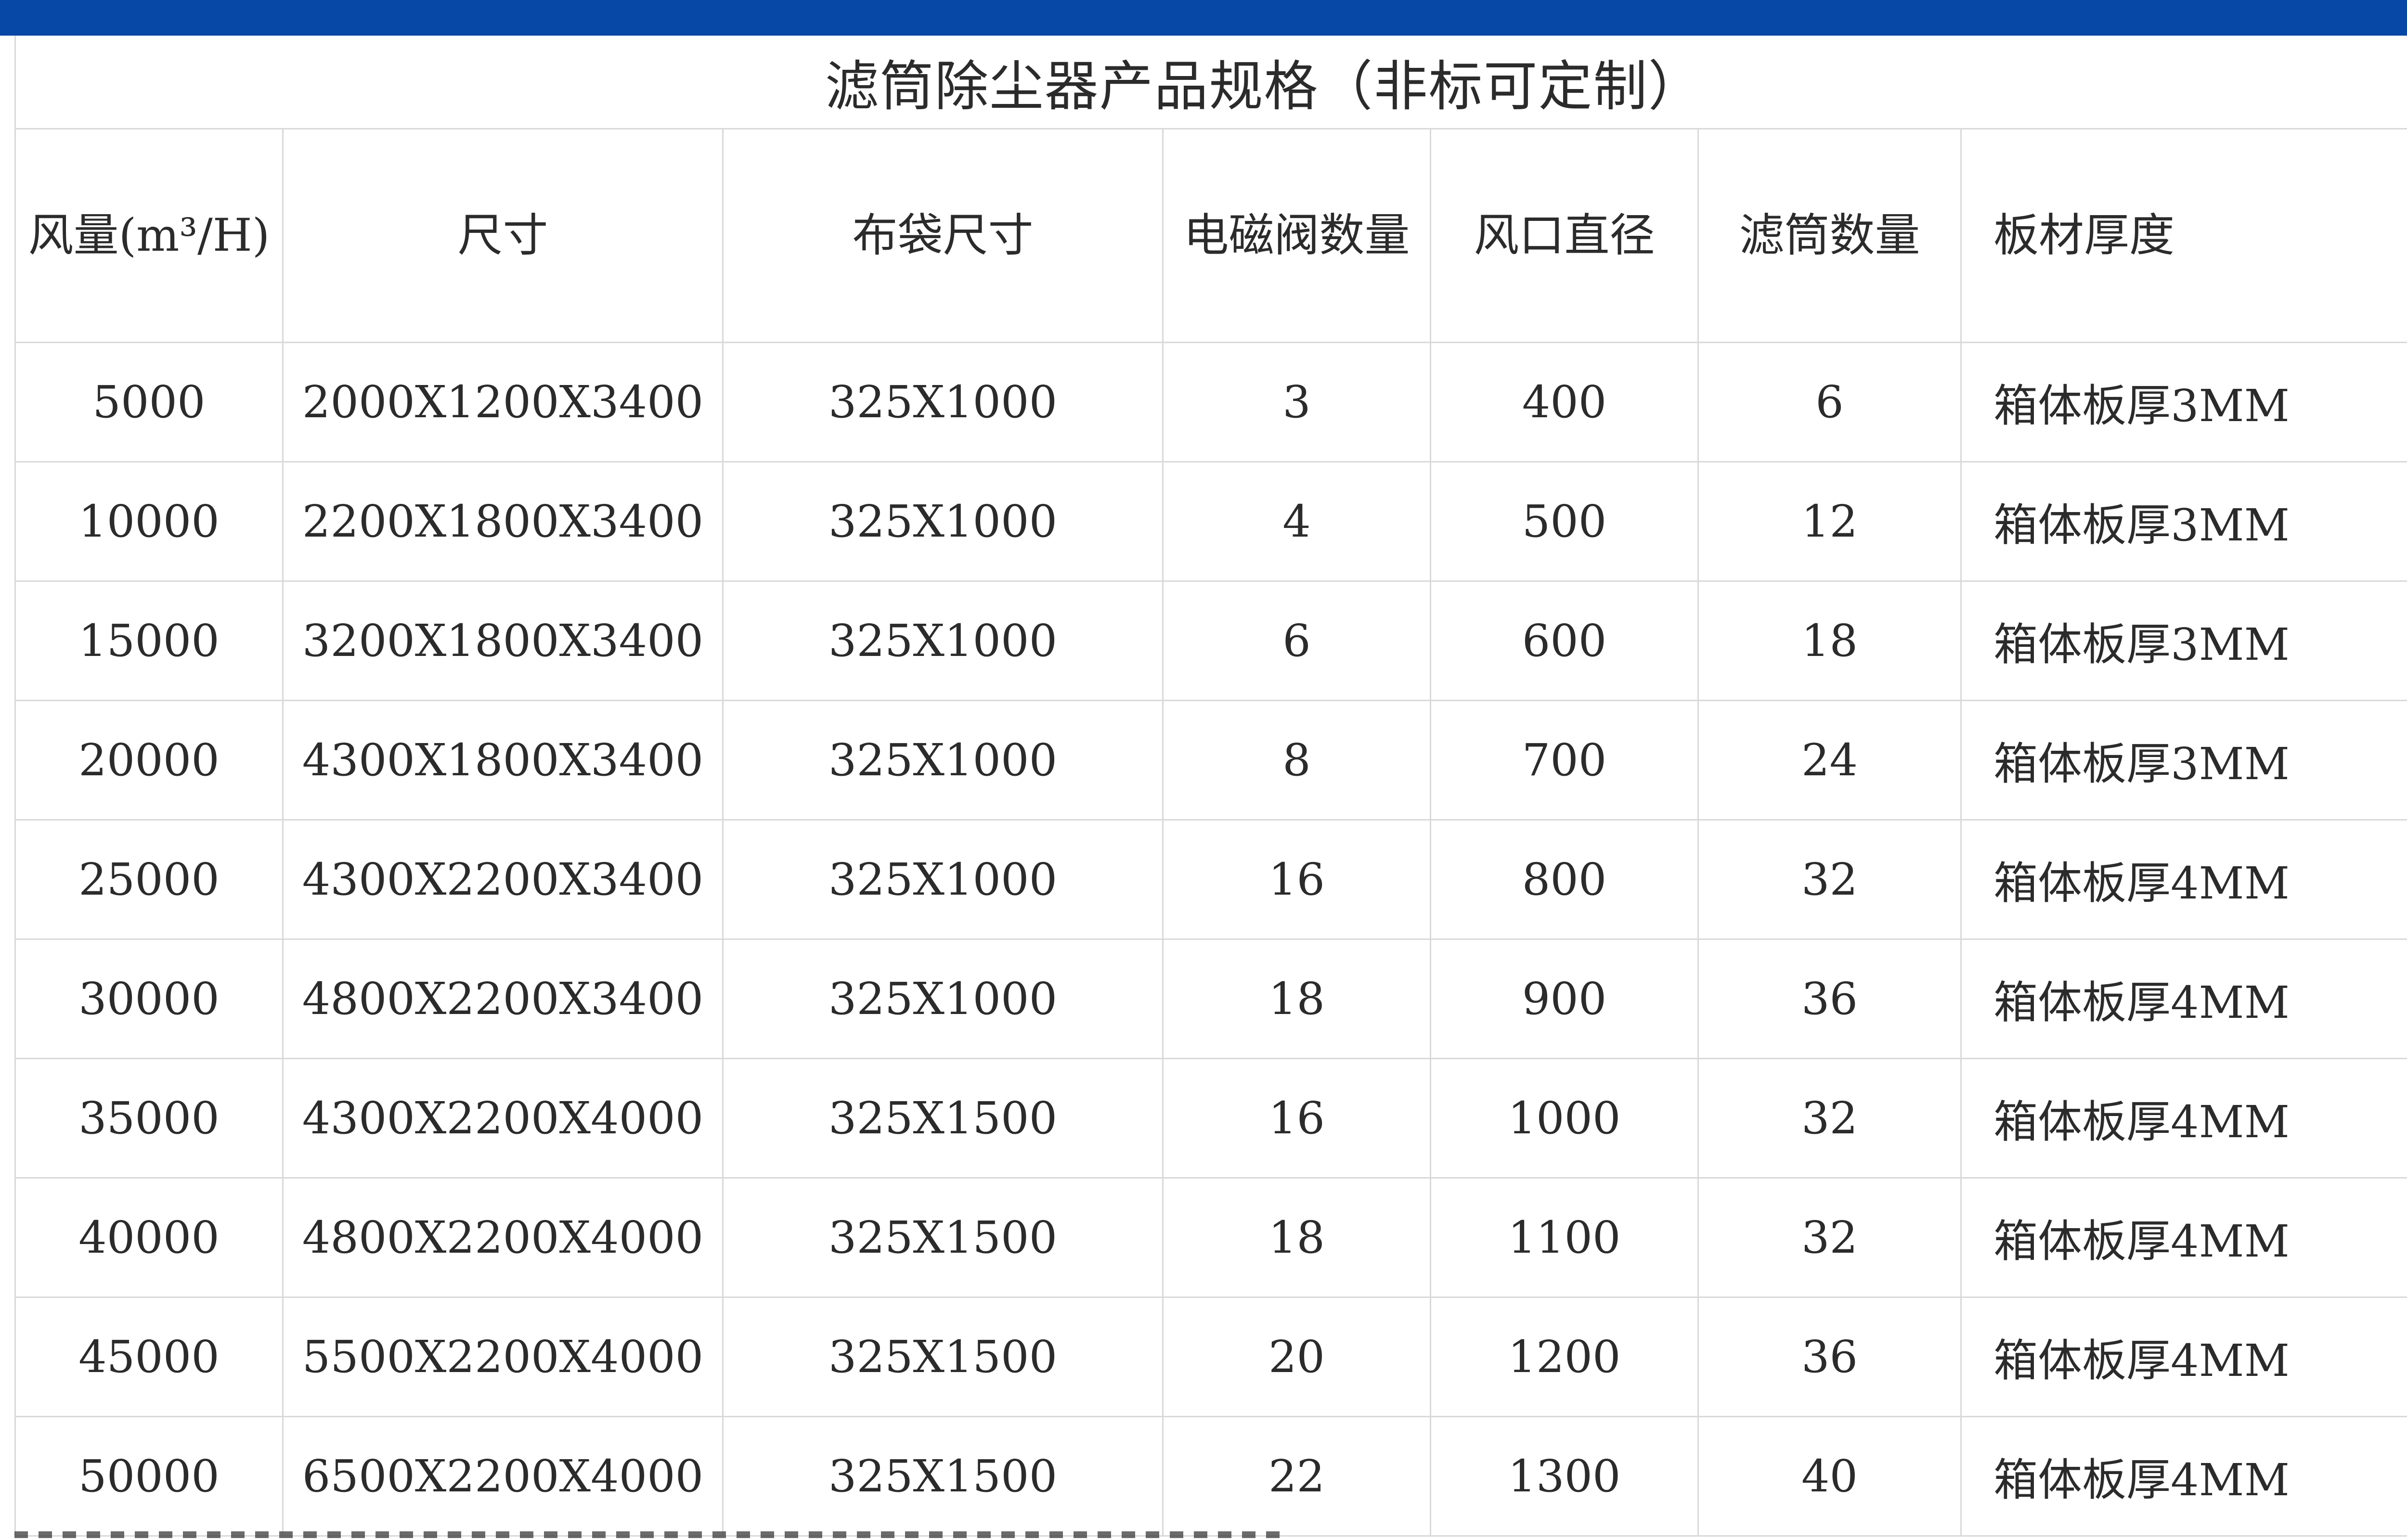  What do you see at coordinates (149, 879) in the screenshot?
I see `cell-airflow: 25000` at bounding box center [149, 879].